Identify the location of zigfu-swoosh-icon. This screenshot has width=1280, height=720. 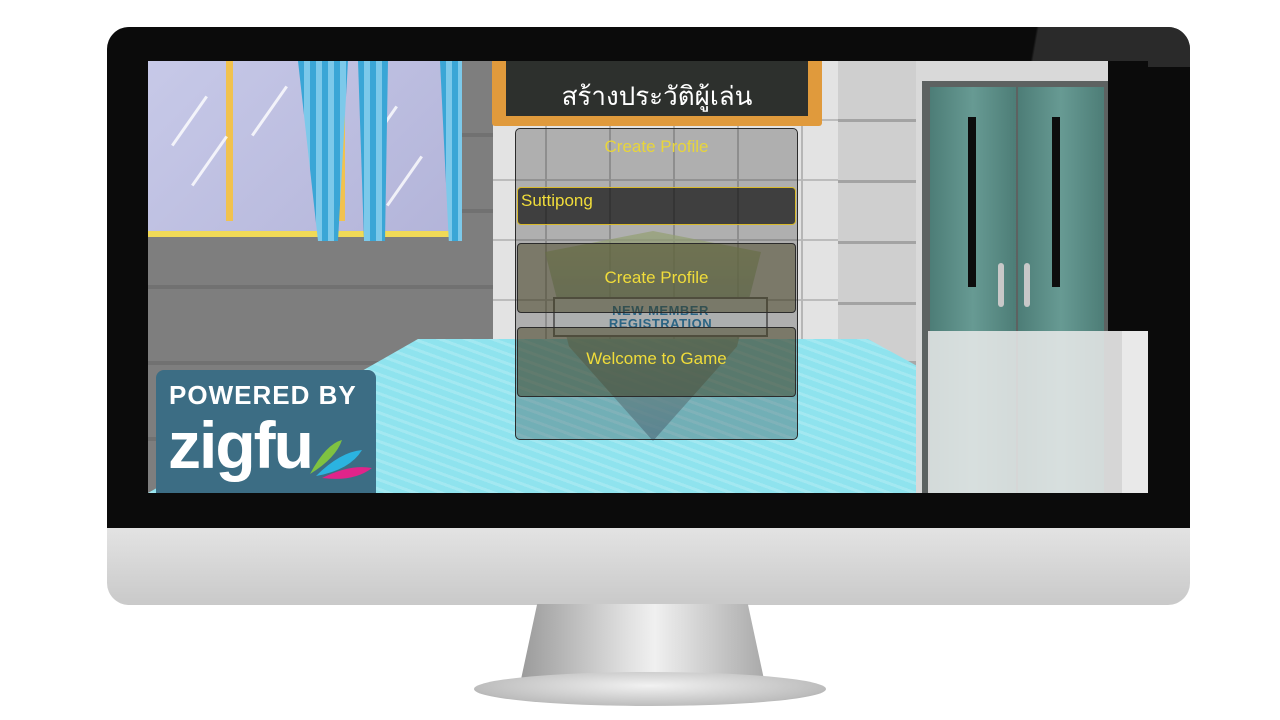
(341, 459).